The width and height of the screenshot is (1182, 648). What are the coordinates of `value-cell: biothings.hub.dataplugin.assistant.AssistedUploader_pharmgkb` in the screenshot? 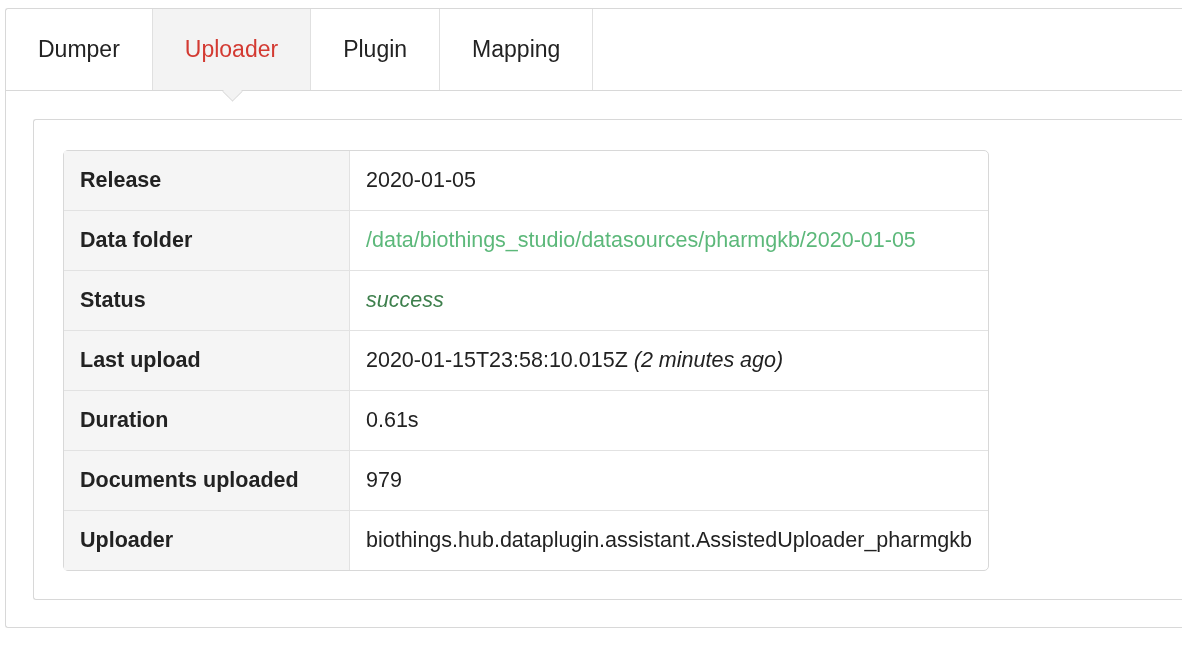 It's located at (669, 540).